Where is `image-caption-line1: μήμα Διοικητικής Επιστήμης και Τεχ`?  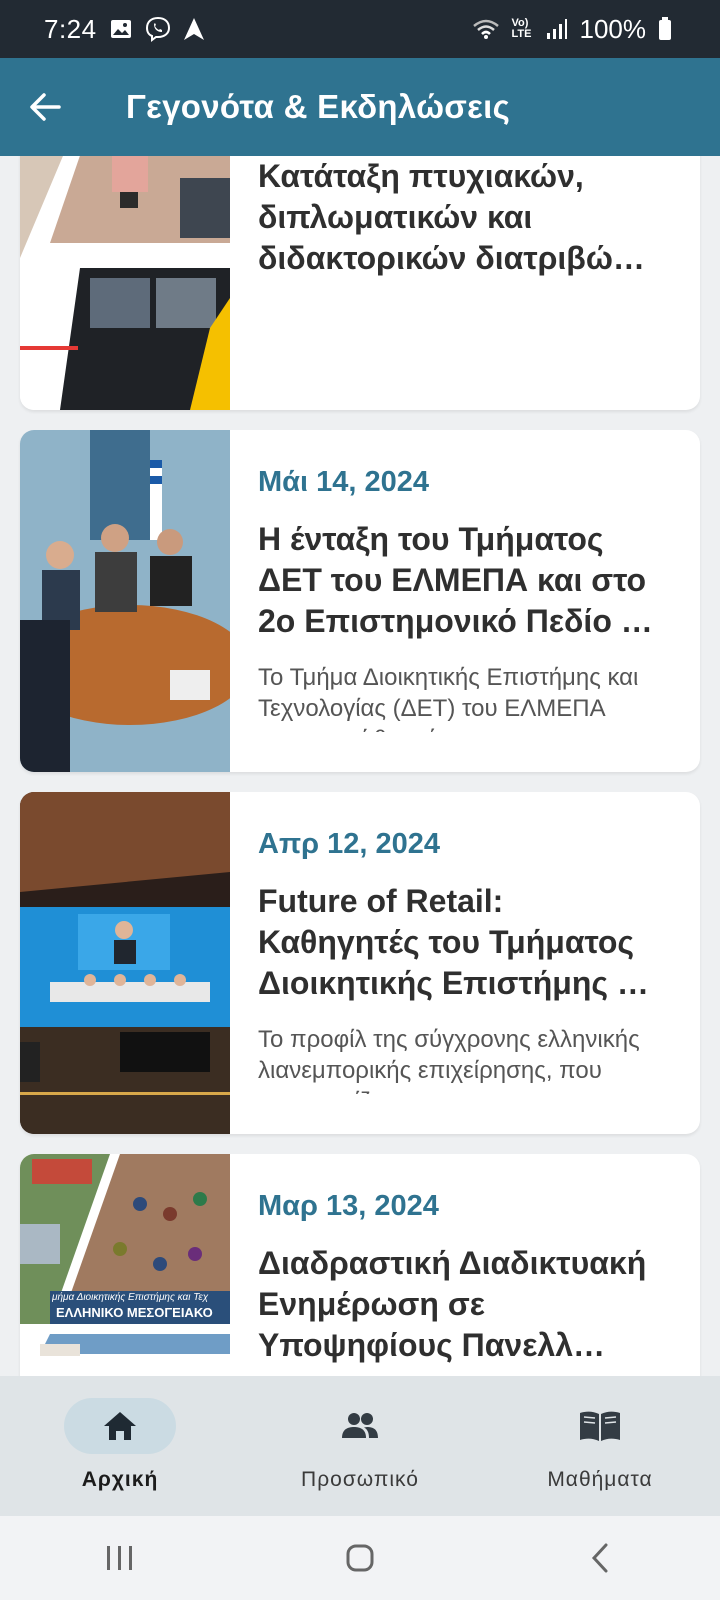
image-caption-line1: μήμα Διοικητικής Επιστήμης και Τεχ is located at coordinates (130, 1297).